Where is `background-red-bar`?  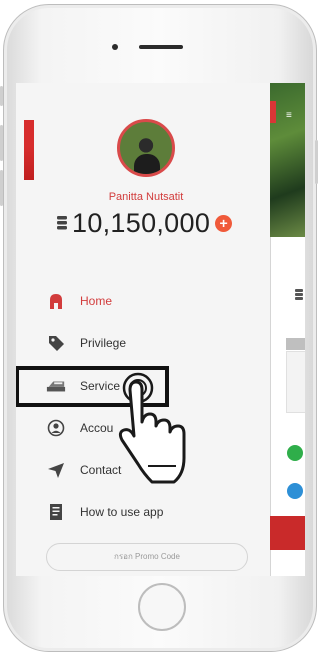 background-red-bar is located at coordinates (287, 533).